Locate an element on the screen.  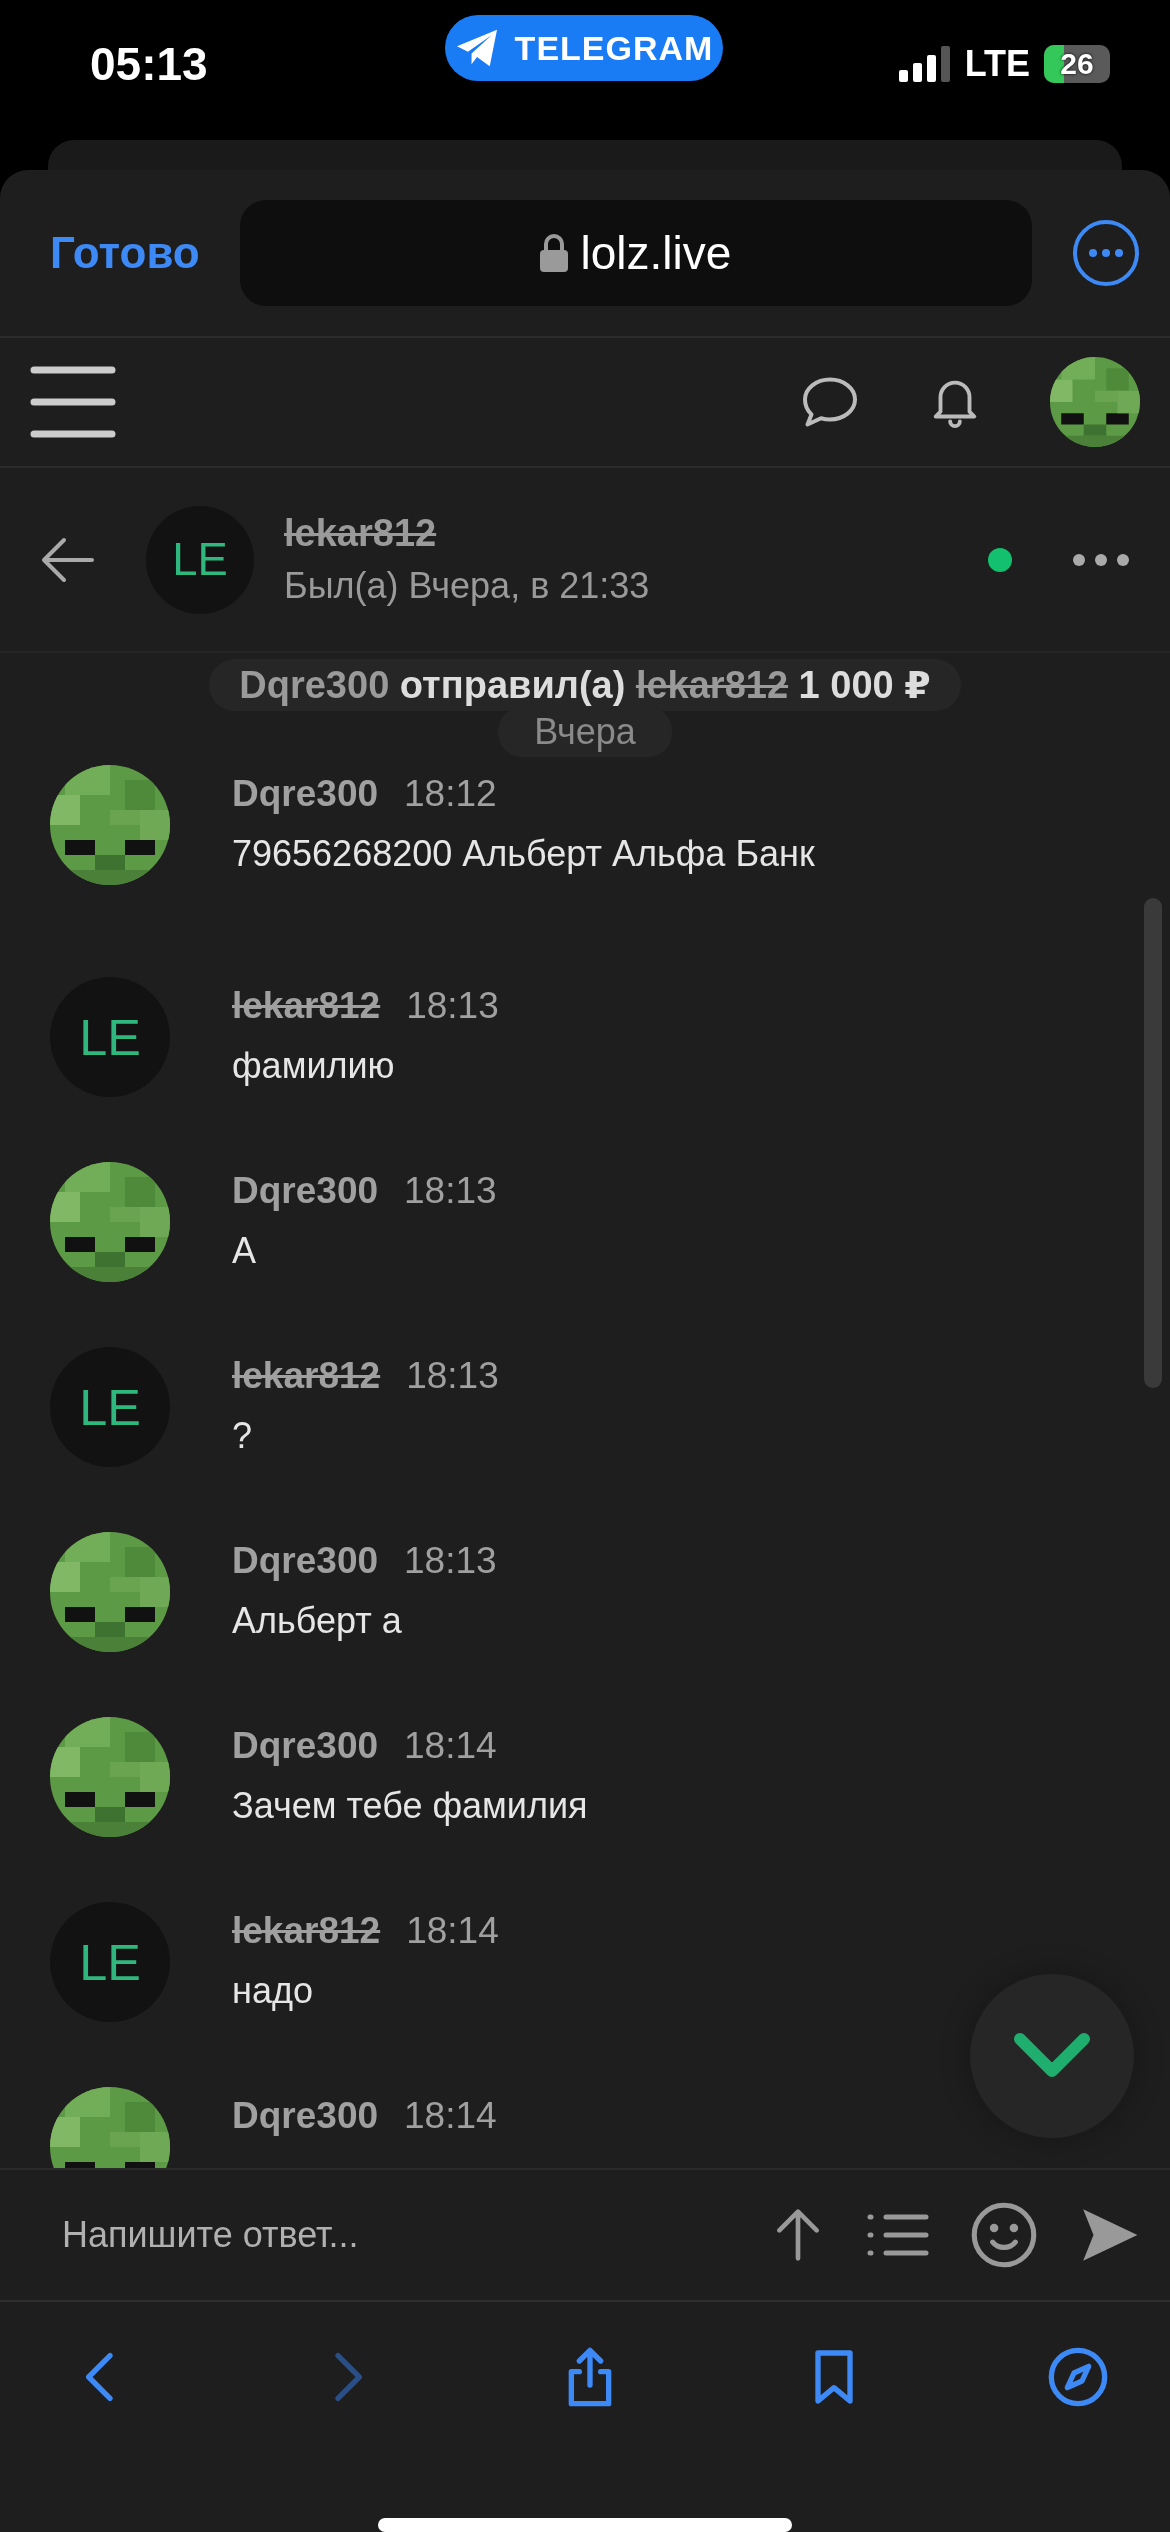
back-arrow-icon is located at coordinates (68, 559).